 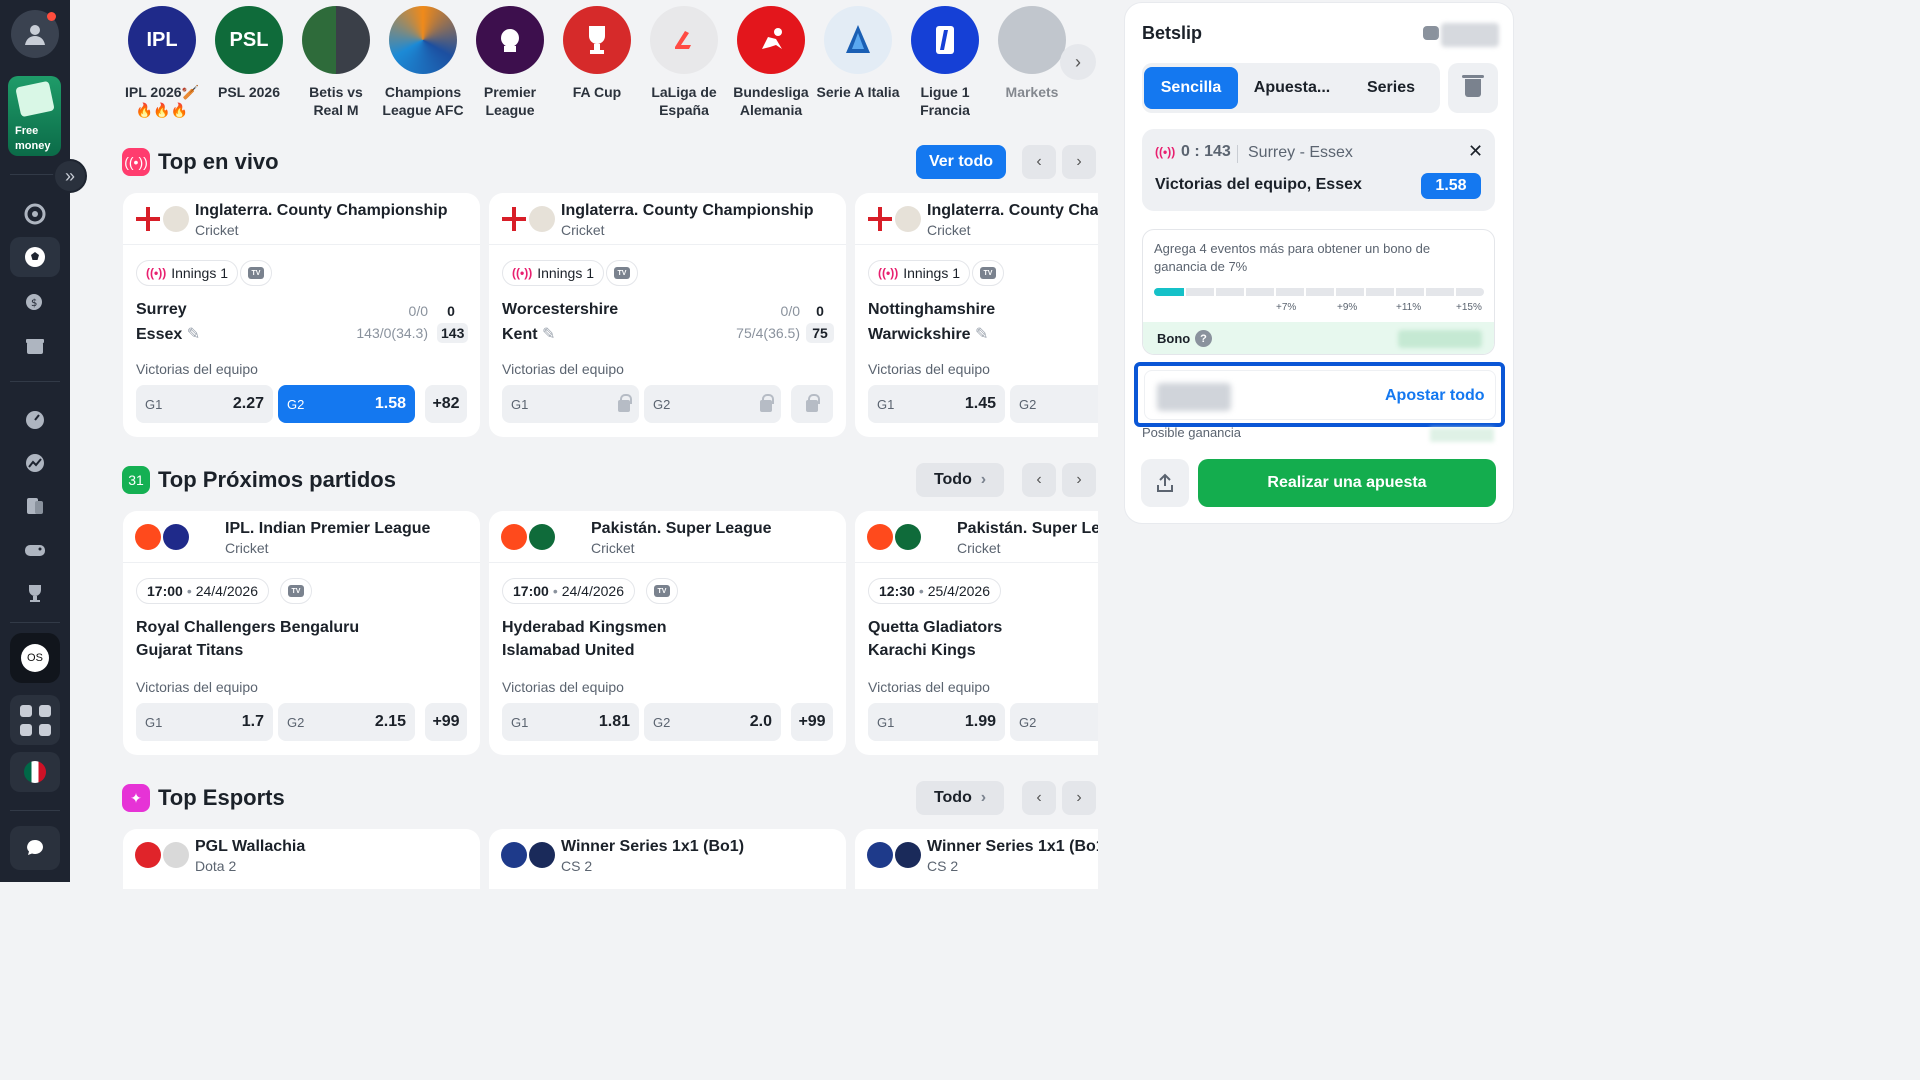 What do you see at coordinates (35, 301) in the screenshot?
I see `casino-coin-icon: $` at bounding box center [35, 301].